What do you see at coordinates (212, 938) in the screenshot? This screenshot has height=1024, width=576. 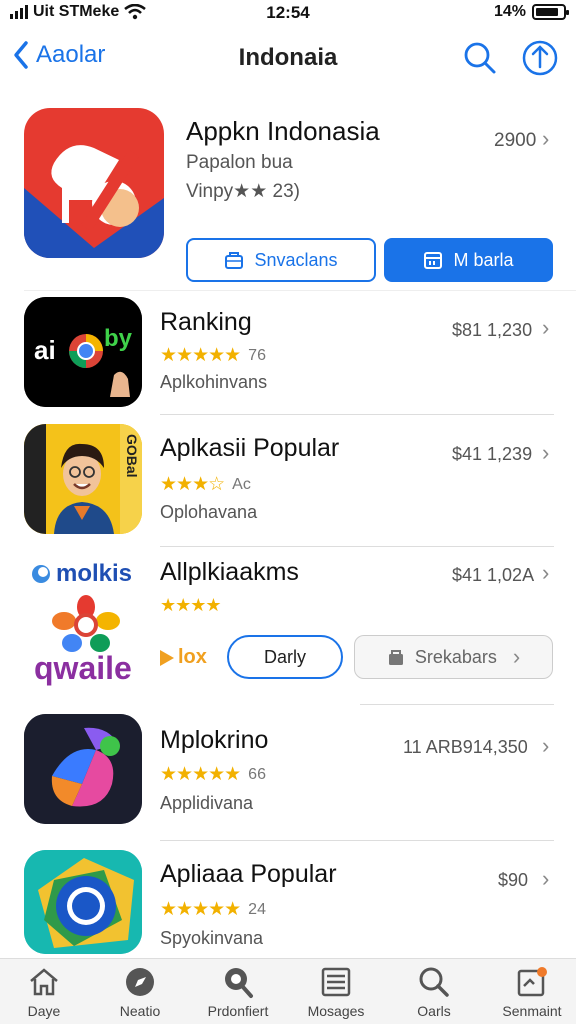 I see `app-subtitle: Spyokinvana` at bounding box center [212, 938].